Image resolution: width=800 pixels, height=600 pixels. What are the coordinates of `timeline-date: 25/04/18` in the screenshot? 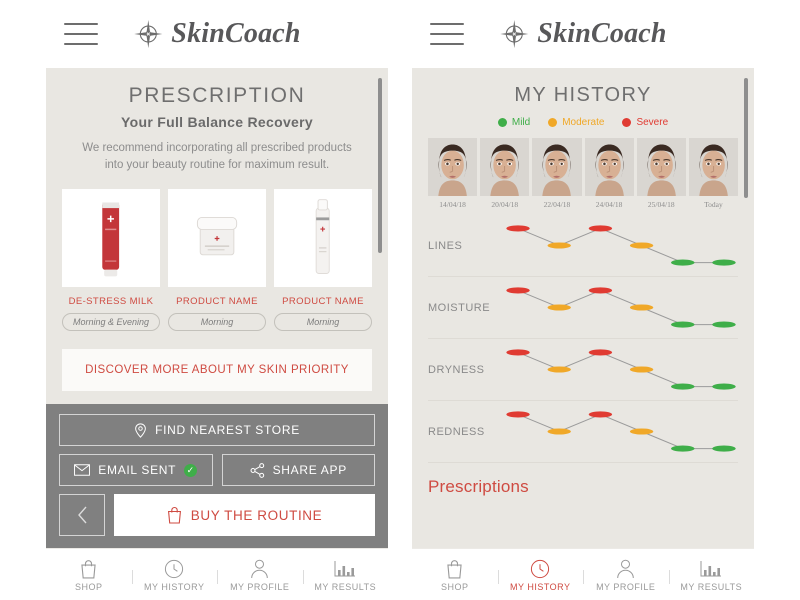 It's located at (661, 204).